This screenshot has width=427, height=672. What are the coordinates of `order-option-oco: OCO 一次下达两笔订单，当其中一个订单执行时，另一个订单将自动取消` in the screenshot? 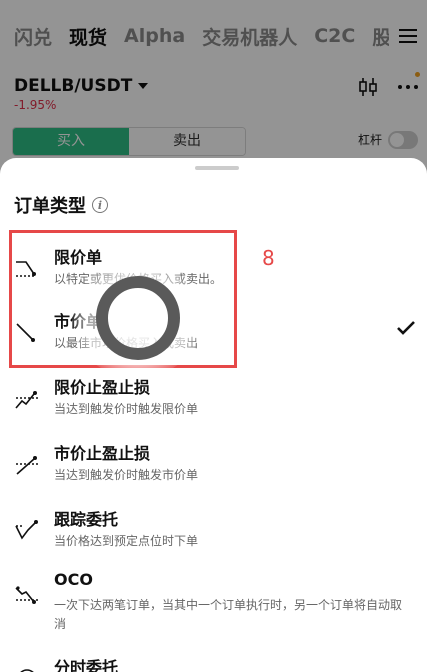 It's located at (213, 605).